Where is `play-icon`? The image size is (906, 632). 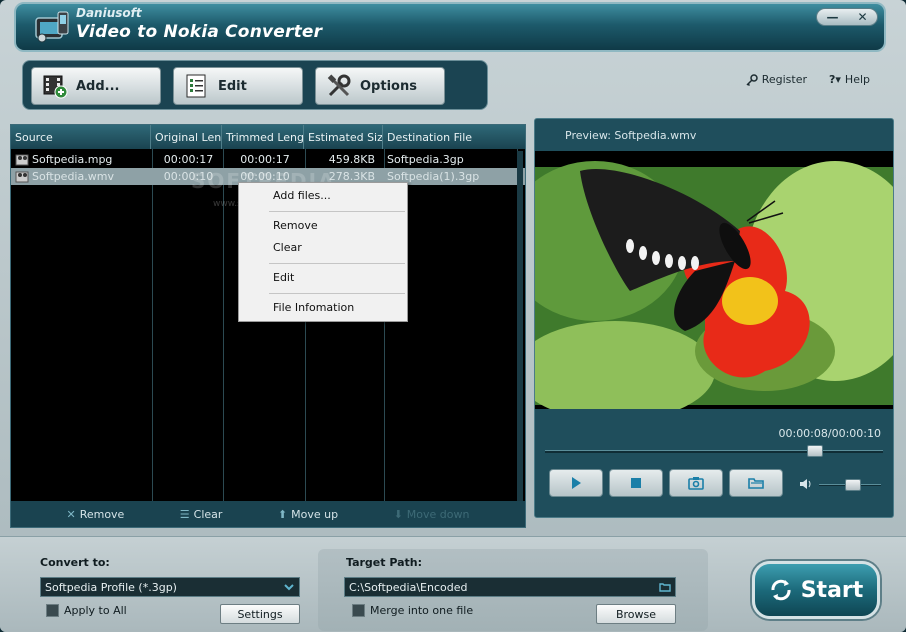 play-icon is located at coordinates (576, 483).